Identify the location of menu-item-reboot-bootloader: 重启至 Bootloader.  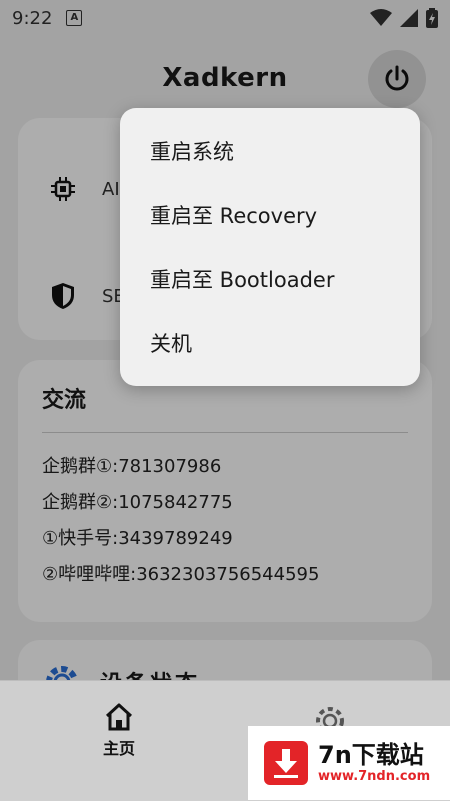
(242, 280).